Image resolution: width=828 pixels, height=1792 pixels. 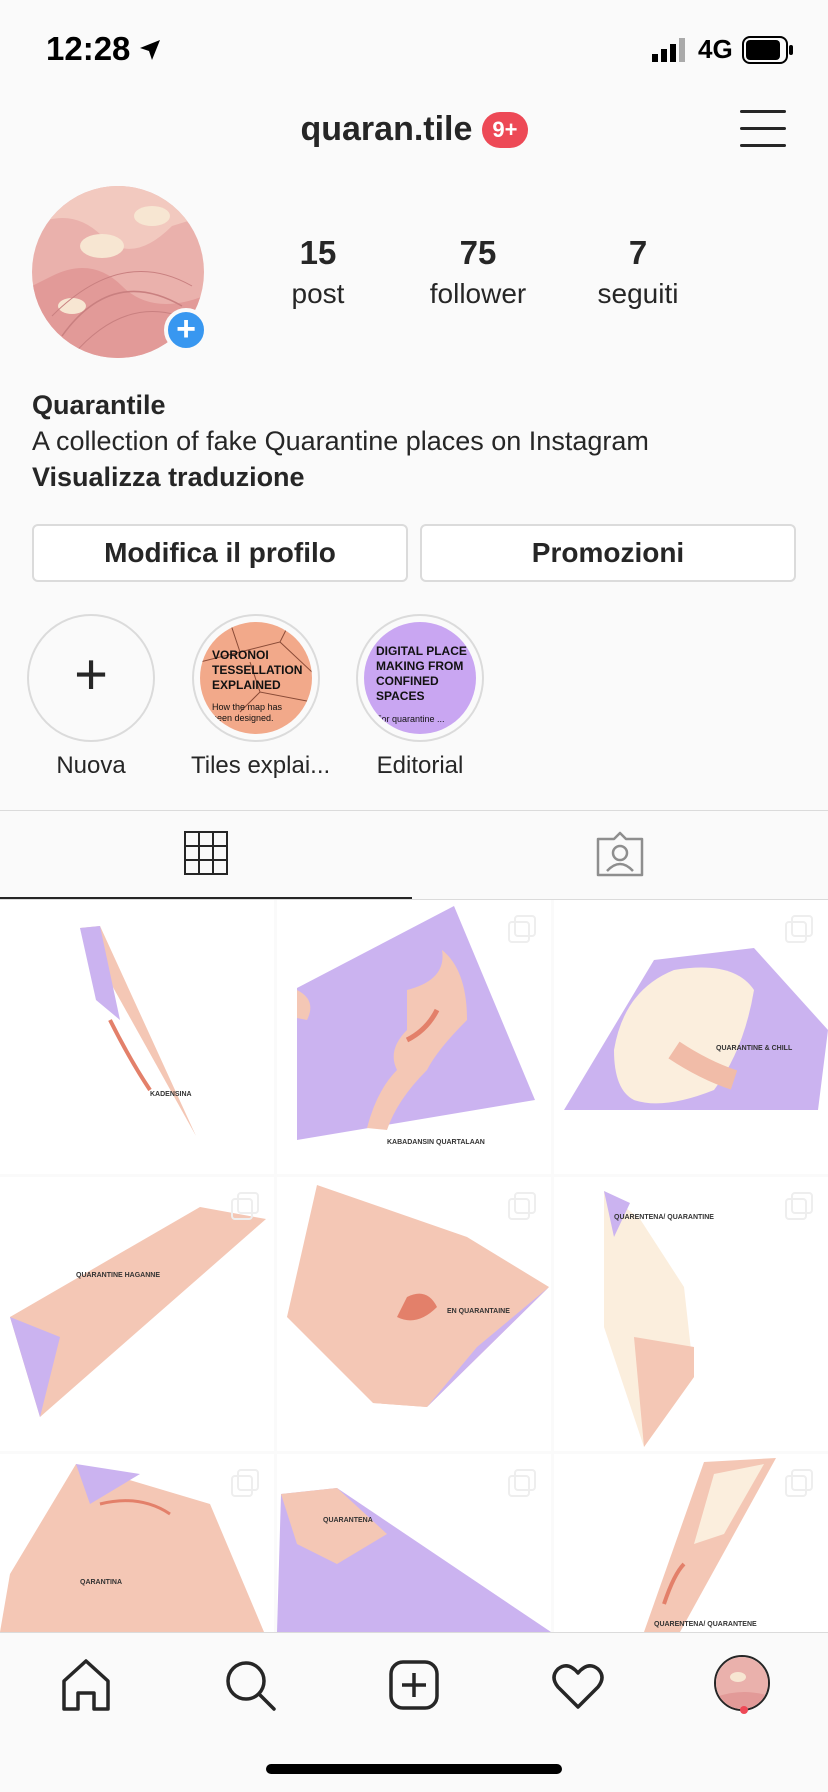 What do you see at coordinates (220, 553) in the screenshot?
I see `edit-profile-button: Modifica il profilo` at bounding box center [220, 553].